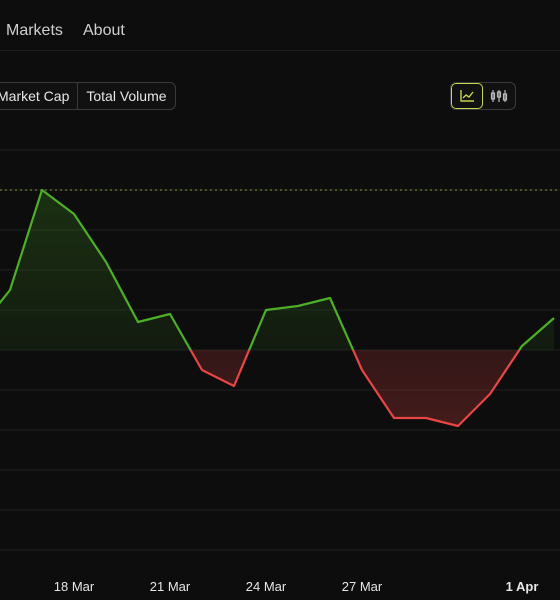  Describe the element at coordinates (362, 586) in the screenshot. I see `x-tick-label: 27 Mar` at that location.